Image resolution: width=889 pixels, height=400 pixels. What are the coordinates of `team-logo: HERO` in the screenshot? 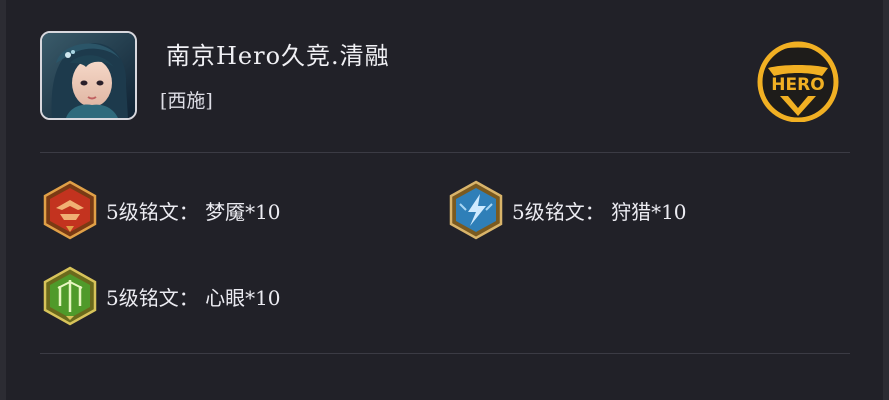 It's located at (798, 80).